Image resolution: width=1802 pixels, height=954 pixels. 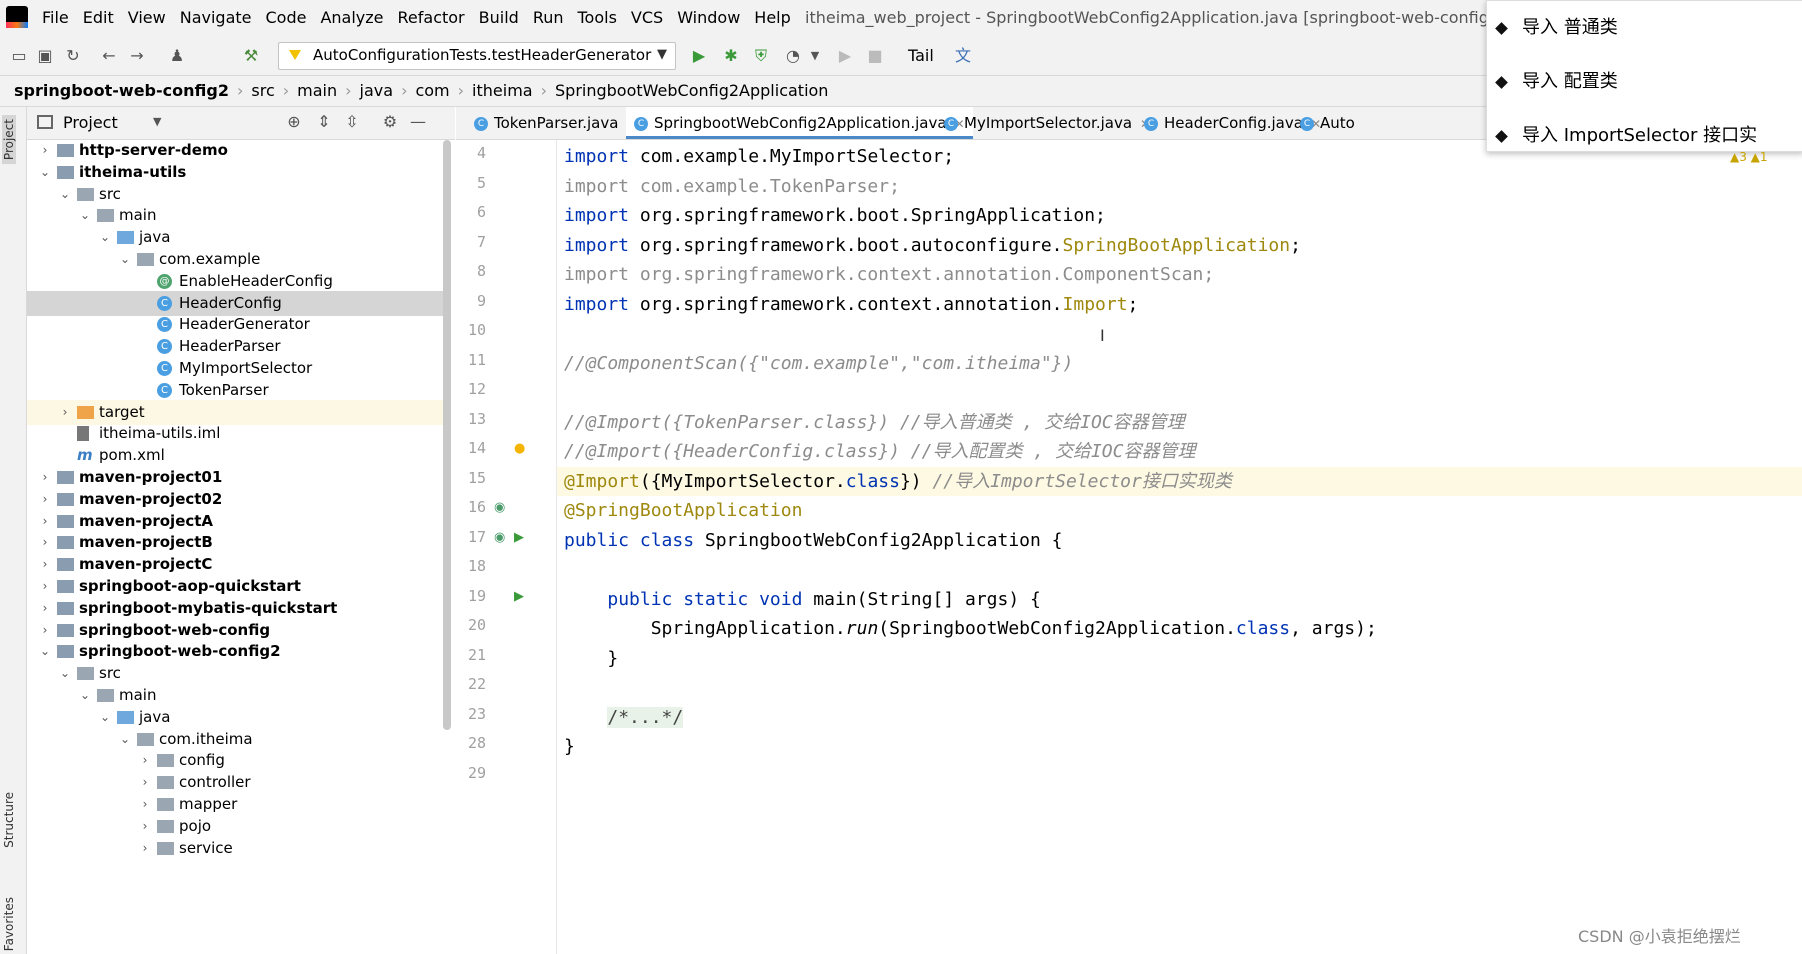 I want to click on breadcrumb-item: java, so click(x=377, y=90).